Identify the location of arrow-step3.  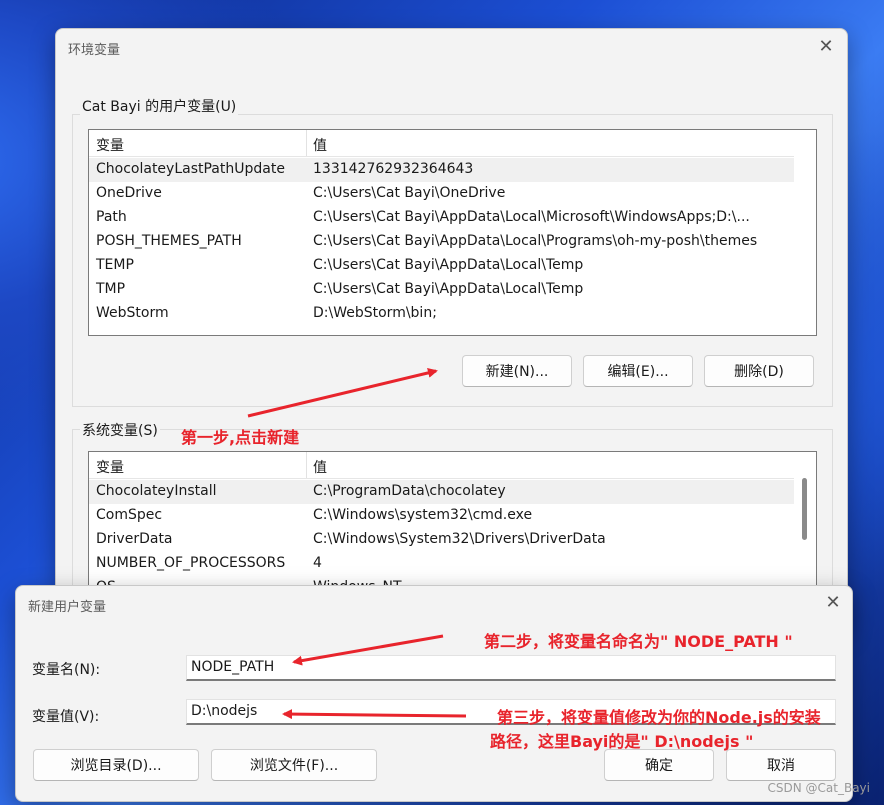
(374, 714).